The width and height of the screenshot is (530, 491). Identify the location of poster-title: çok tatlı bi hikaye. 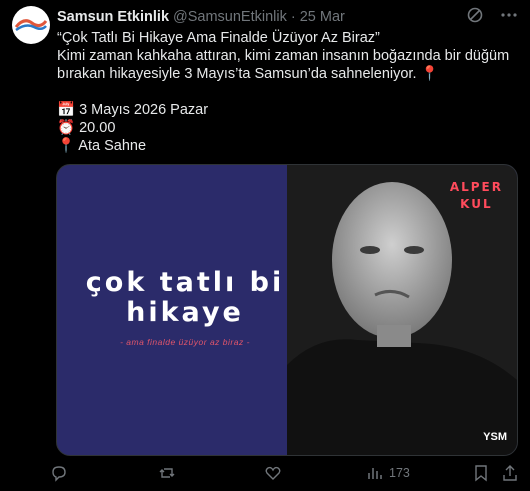
(185, 298).